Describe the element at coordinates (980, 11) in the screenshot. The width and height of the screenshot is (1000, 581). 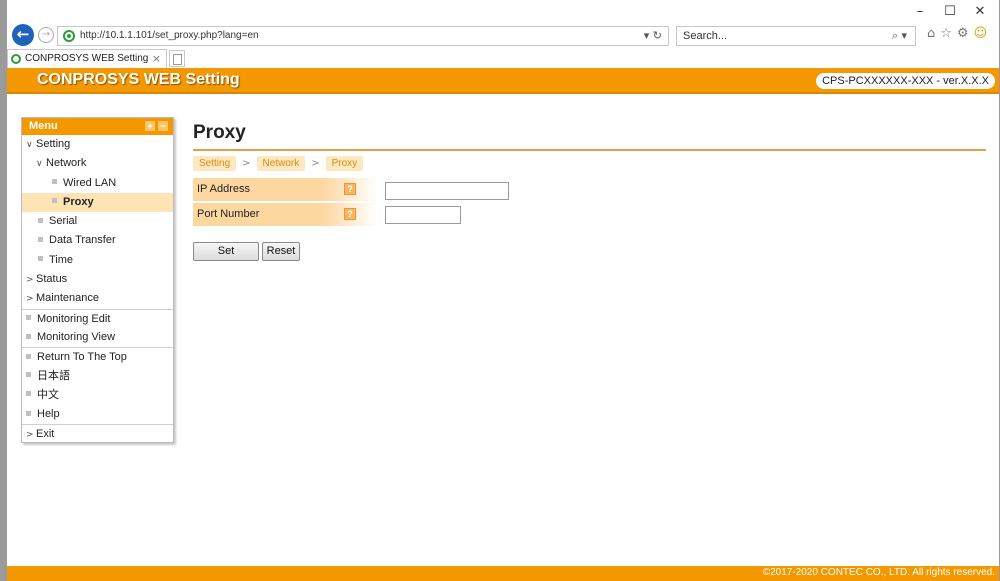
I see `close-icon: ✕` at that location.